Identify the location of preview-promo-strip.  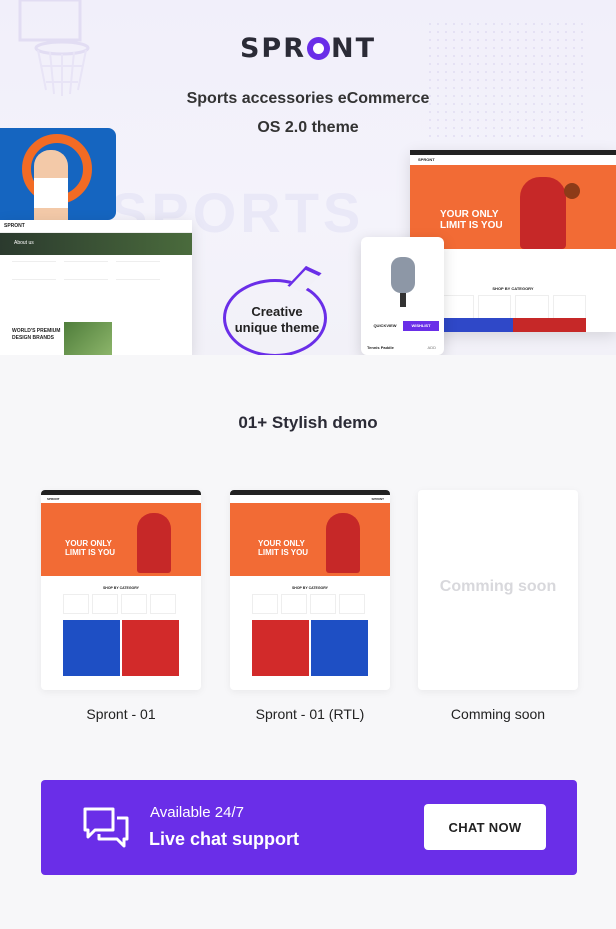
(513, 325).